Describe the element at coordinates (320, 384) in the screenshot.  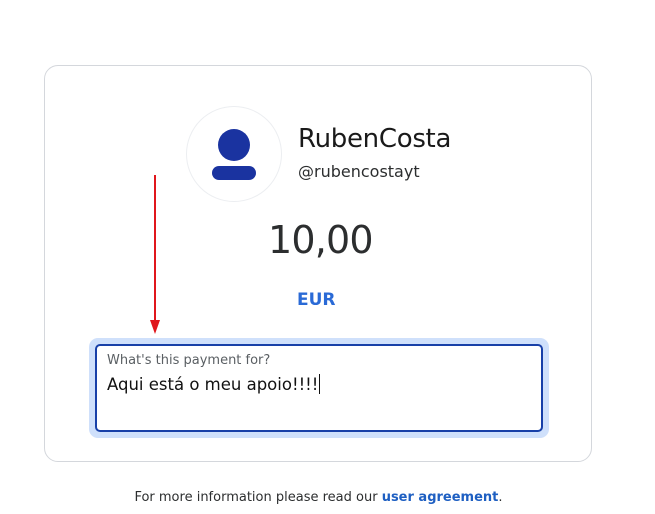
I see `text-caret` at that location.